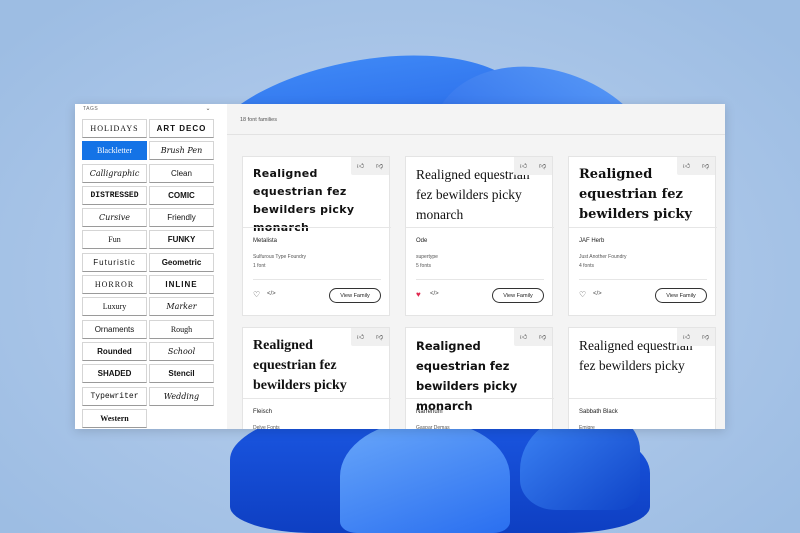 Image resolution: width=800 pixels, height=533 pixels. I want to click on tag-holidays: HOLIDAYS, so click(114, 128).